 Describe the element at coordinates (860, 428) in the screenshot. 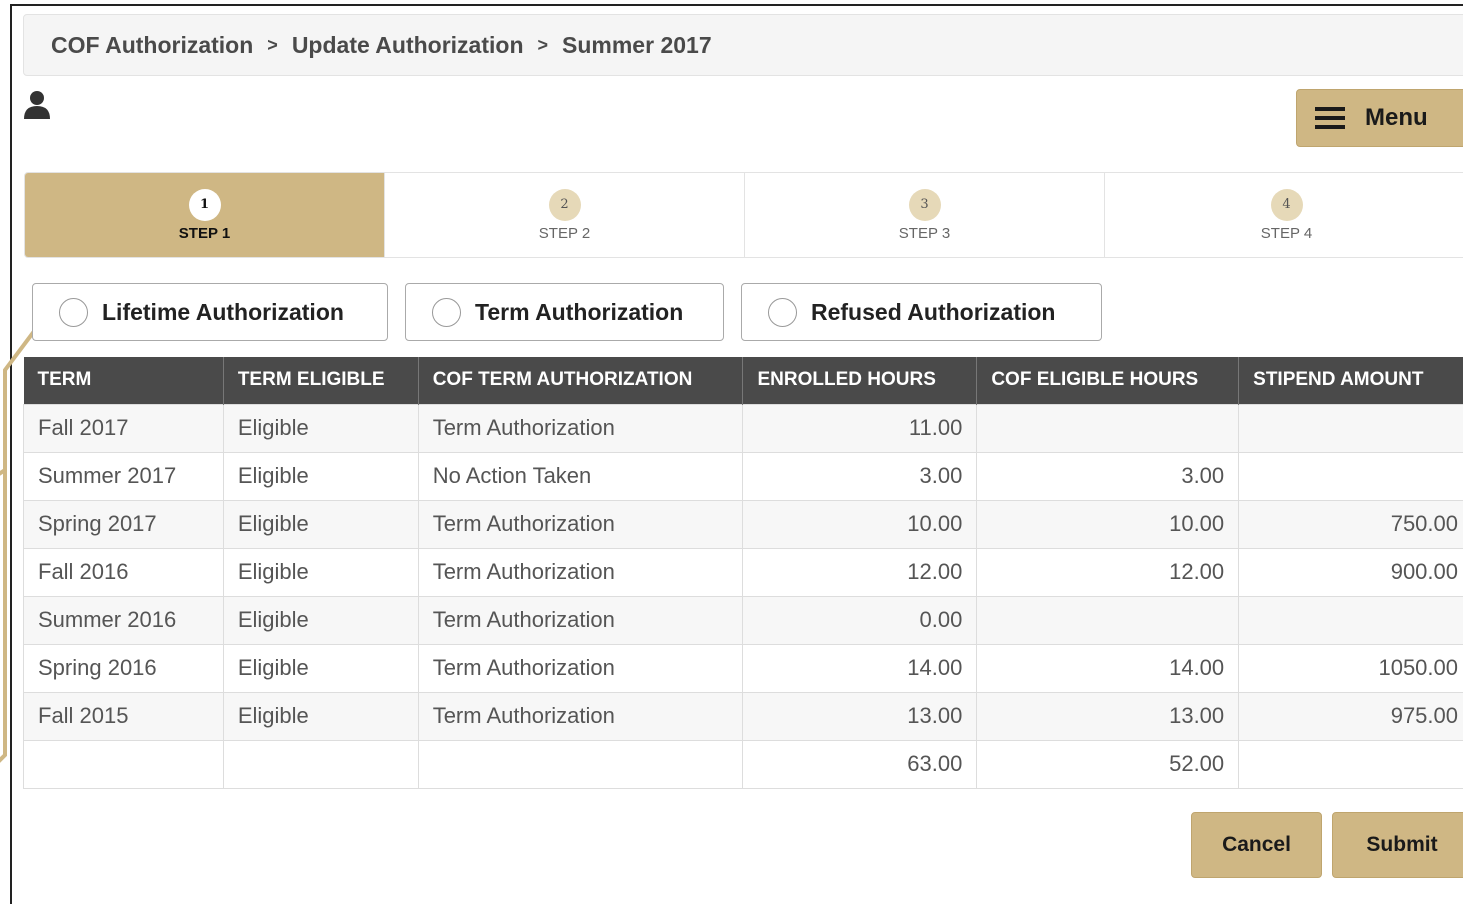

I see `cell-enrolled-hours: 11.00` at that location.